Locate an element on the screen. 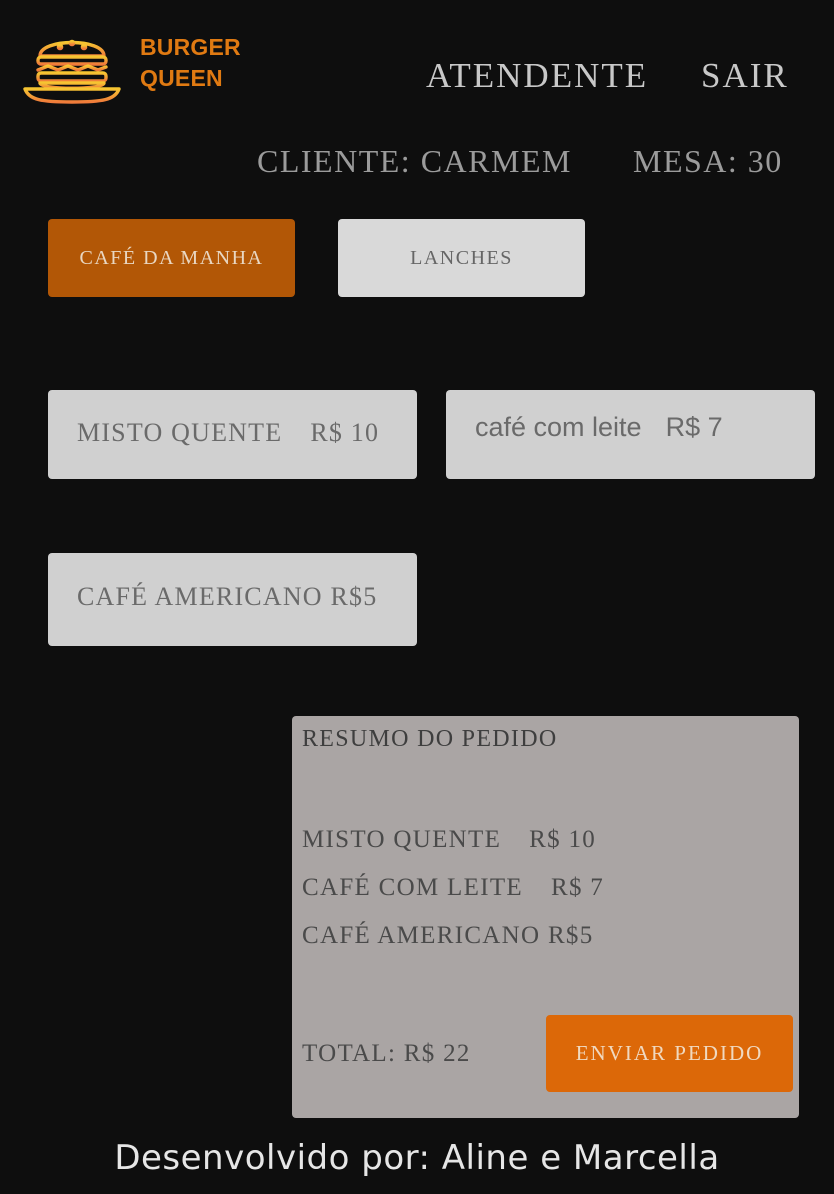 Image resolution: width=834 pixels, height=1194 pixels. summary-item-price: R$ 10 is located at coordinates (563, 839).